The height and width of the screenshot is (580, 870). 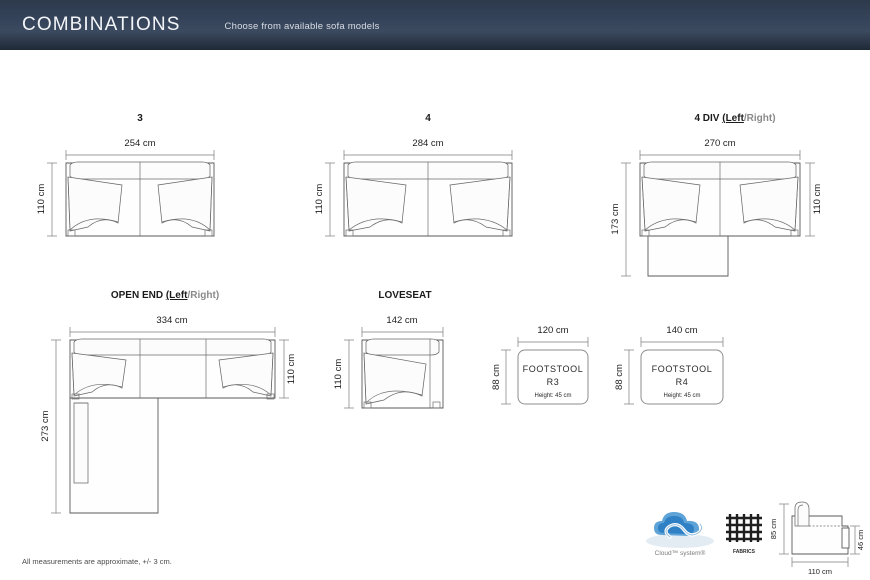 I want to click on width-dimension-loveseat: 142 cm, so click(x=402, y=326).